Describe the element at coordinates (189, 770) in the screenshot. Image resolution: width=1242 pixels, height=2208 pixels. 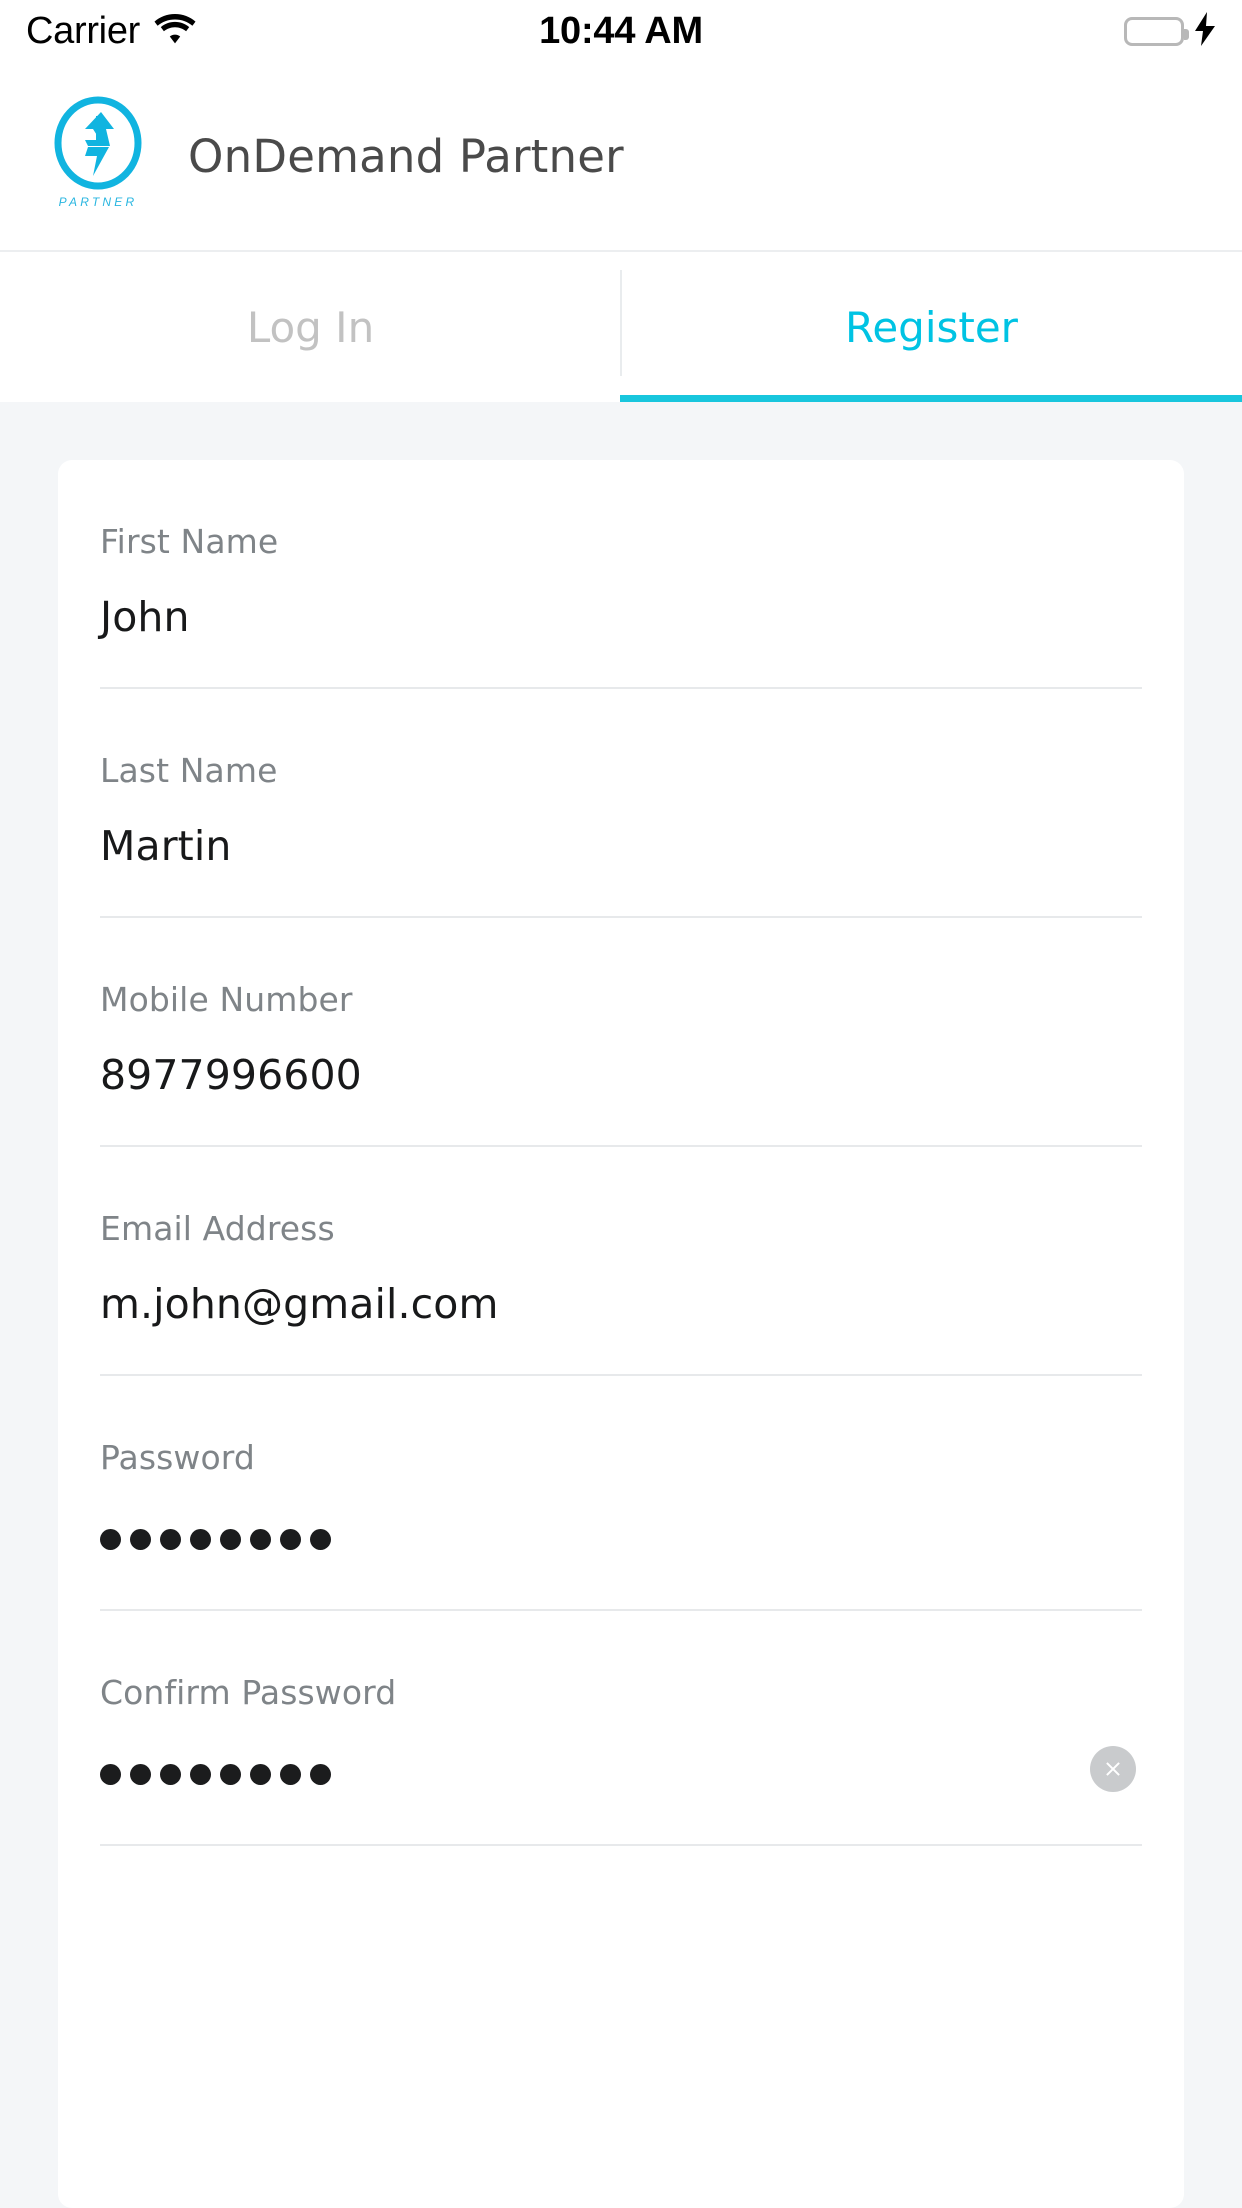
I see `last-name-label: Last Name` at that location.